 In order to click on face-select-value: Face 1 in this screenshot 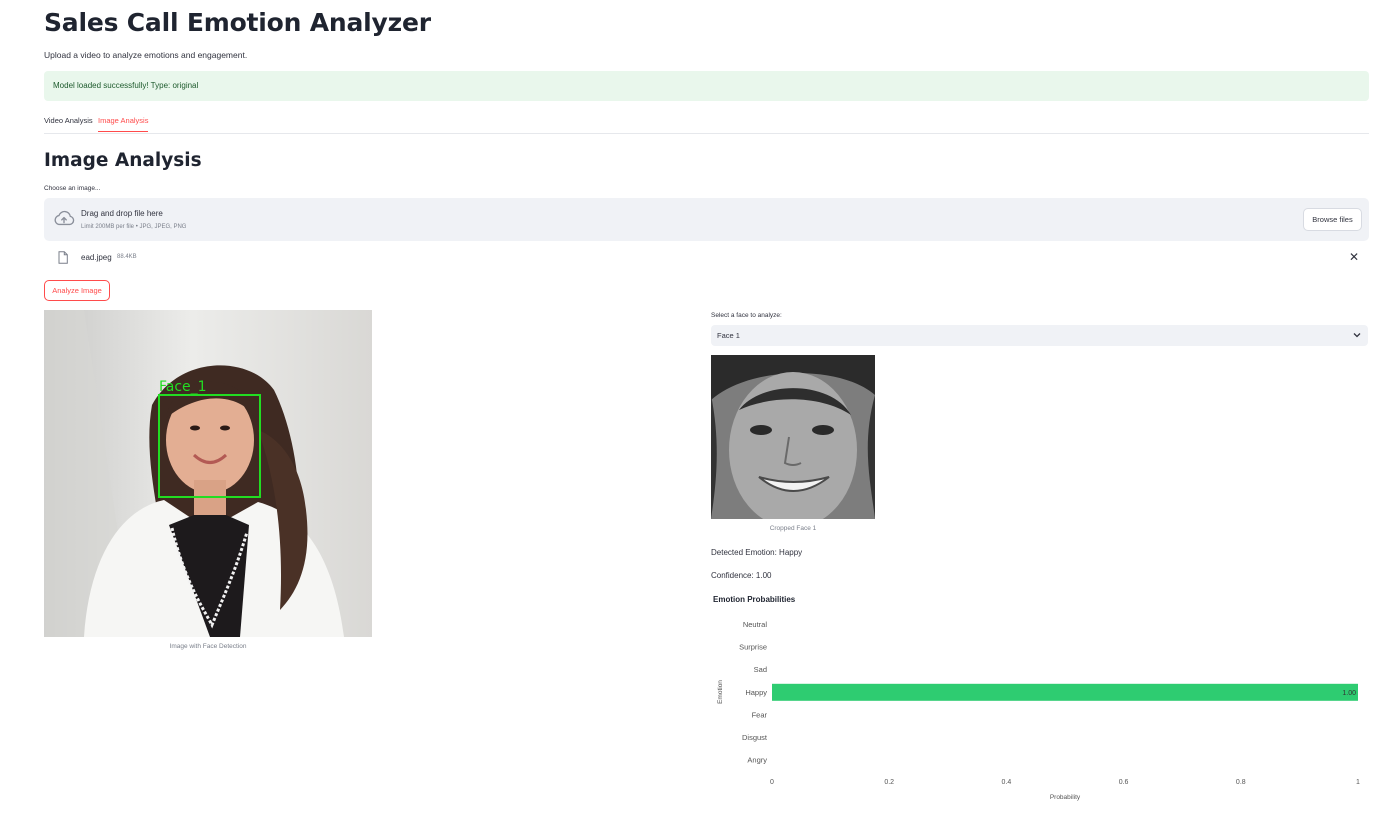, I will do `click(728, 335)`.